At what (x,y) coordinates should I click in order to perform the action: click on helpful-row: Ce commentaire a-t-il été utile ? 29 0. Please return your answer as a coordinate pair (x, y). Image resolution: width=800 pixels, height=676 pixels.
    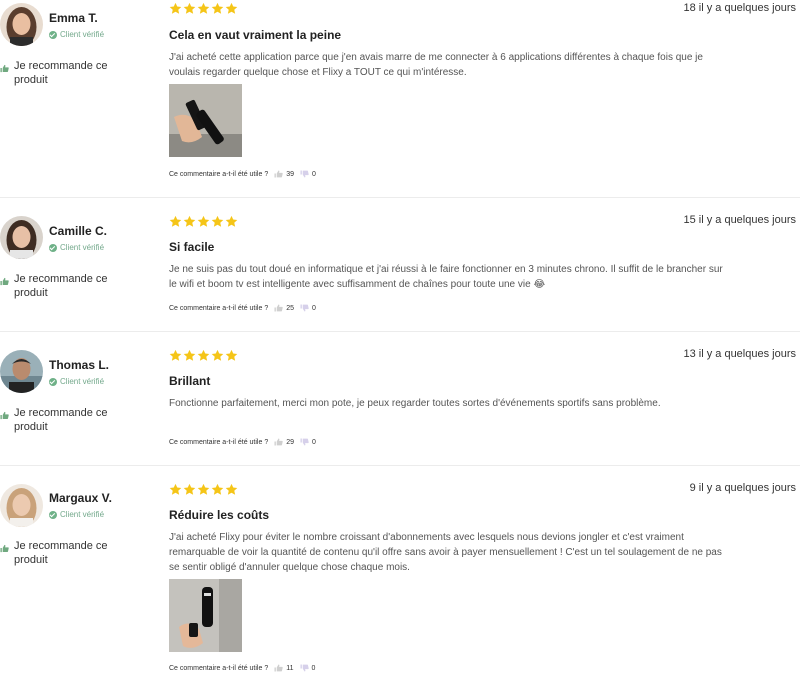
    Looking at the image, I should click on (242, 442).